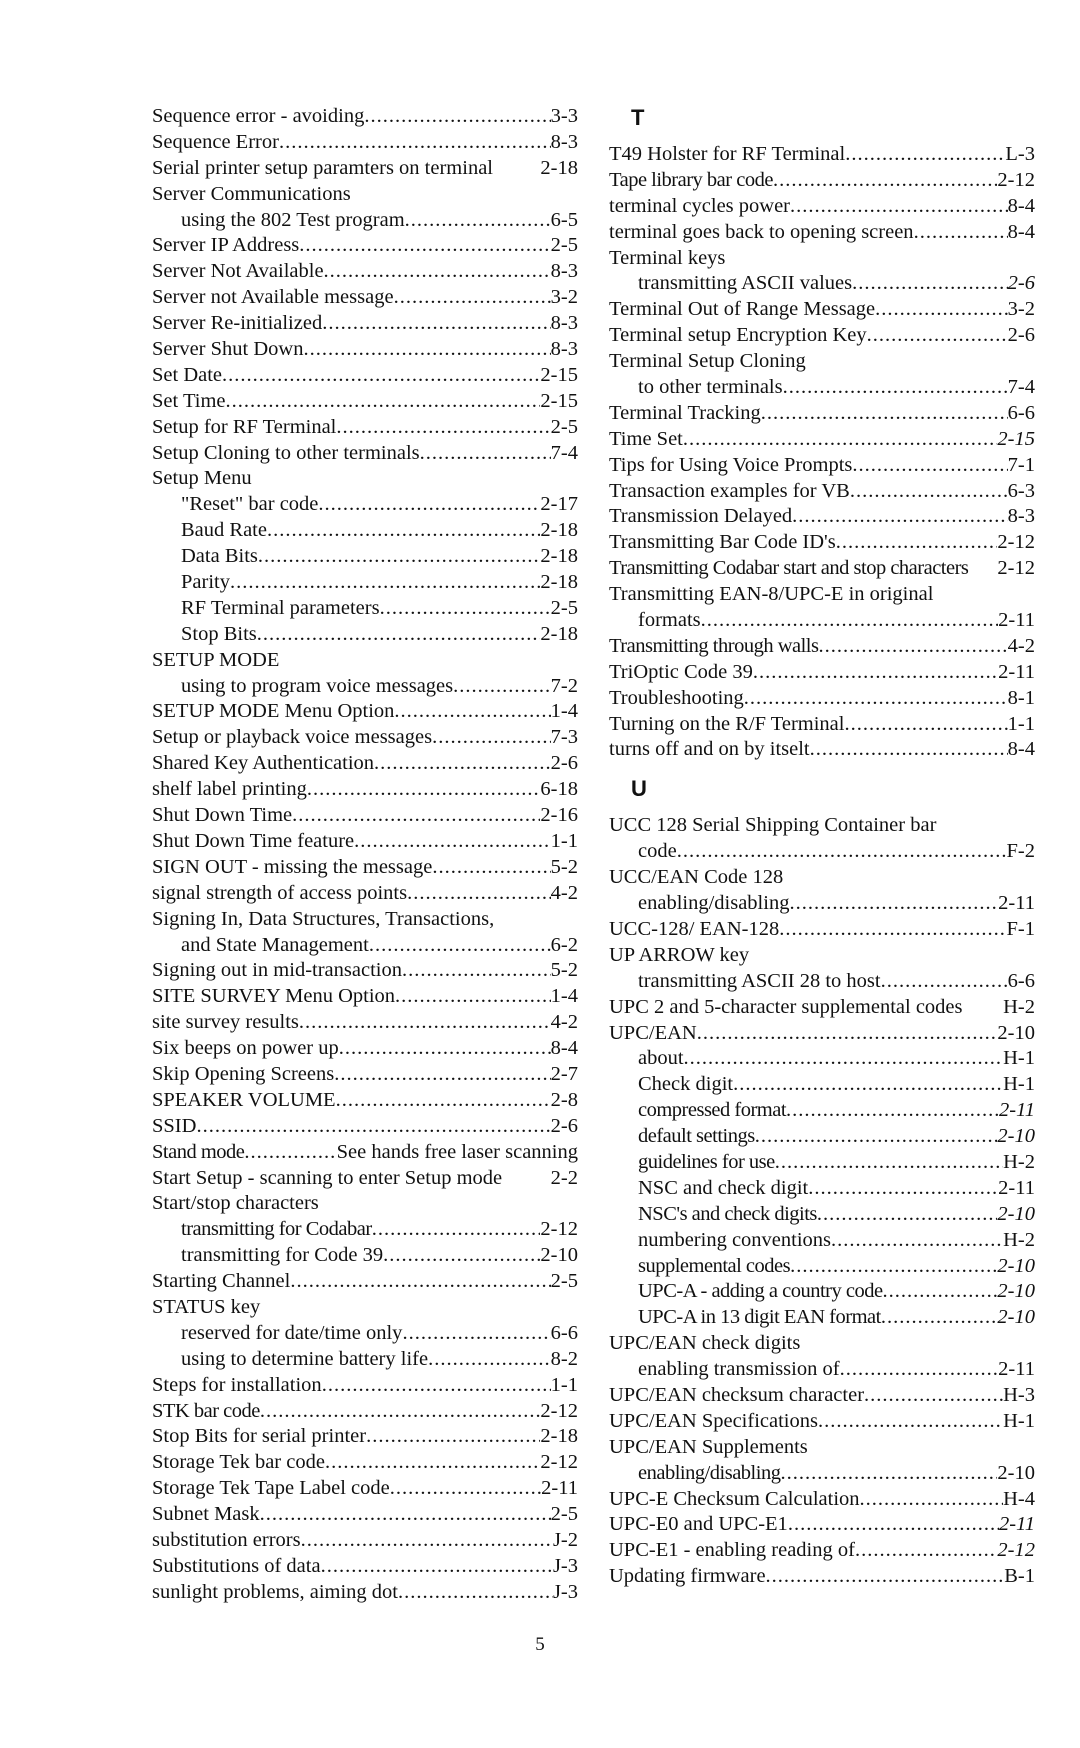 The height and width of the screenshot is (1748, 1080). I want to click on section-letter-heading: U, so click(639, 789).